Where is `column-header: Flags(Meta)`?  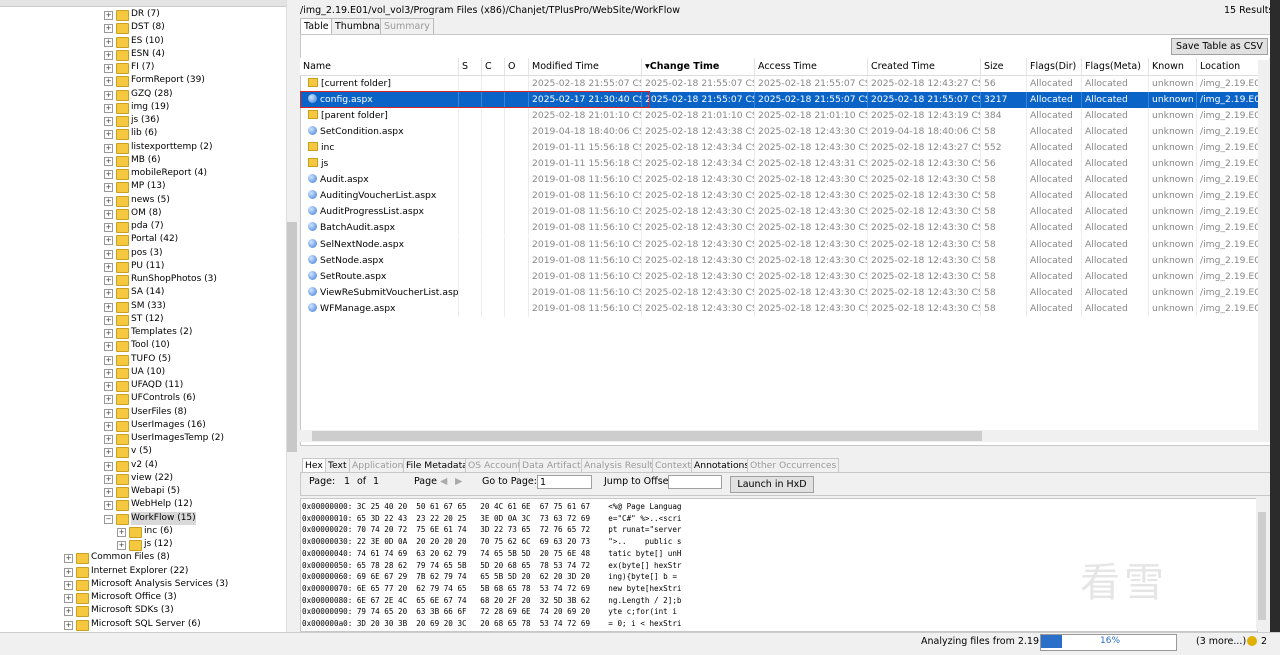 column-header: Flags(Meta) is located at coordinates (1115, 67).